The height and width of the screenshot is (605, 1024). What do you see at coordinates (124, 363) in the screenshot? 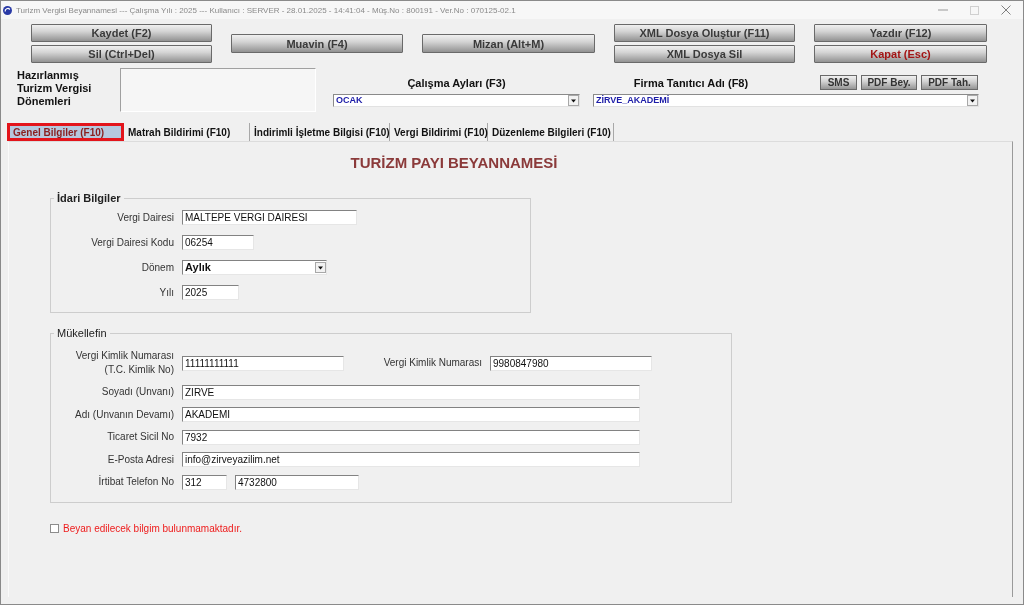
I see `field-label: Vergi Kimlik Numarası (T.C. Kimlik No)` at bounding box center [124, 363].